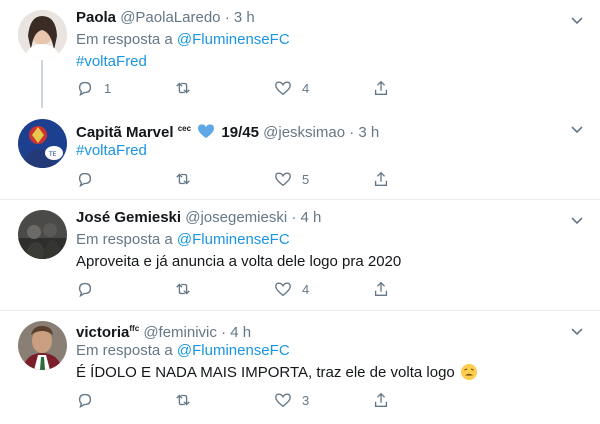 This screenshot has width=600, height=424. I want to click on svg-text: TE, so click(52, 154).